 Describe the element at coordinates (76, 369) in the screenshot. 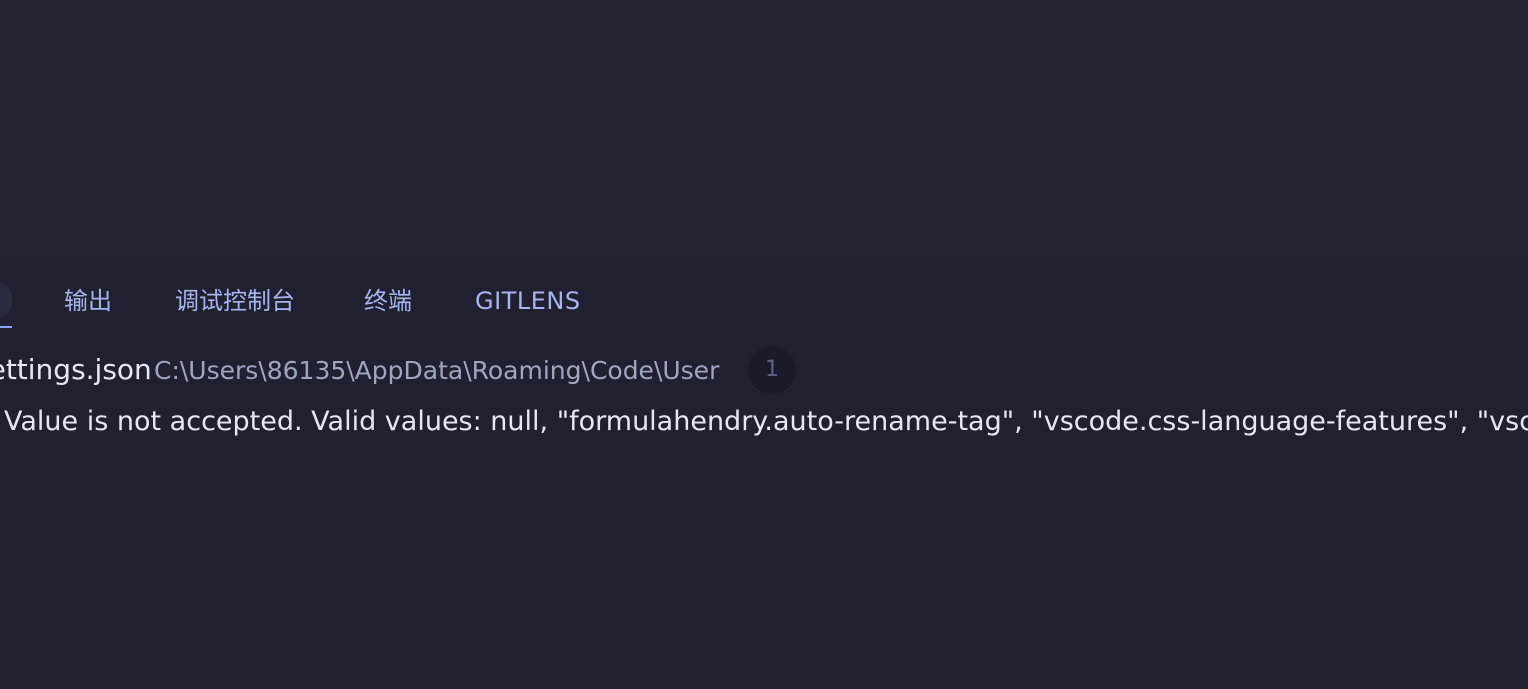

I see `problem-file-name: settings.json` at that location.